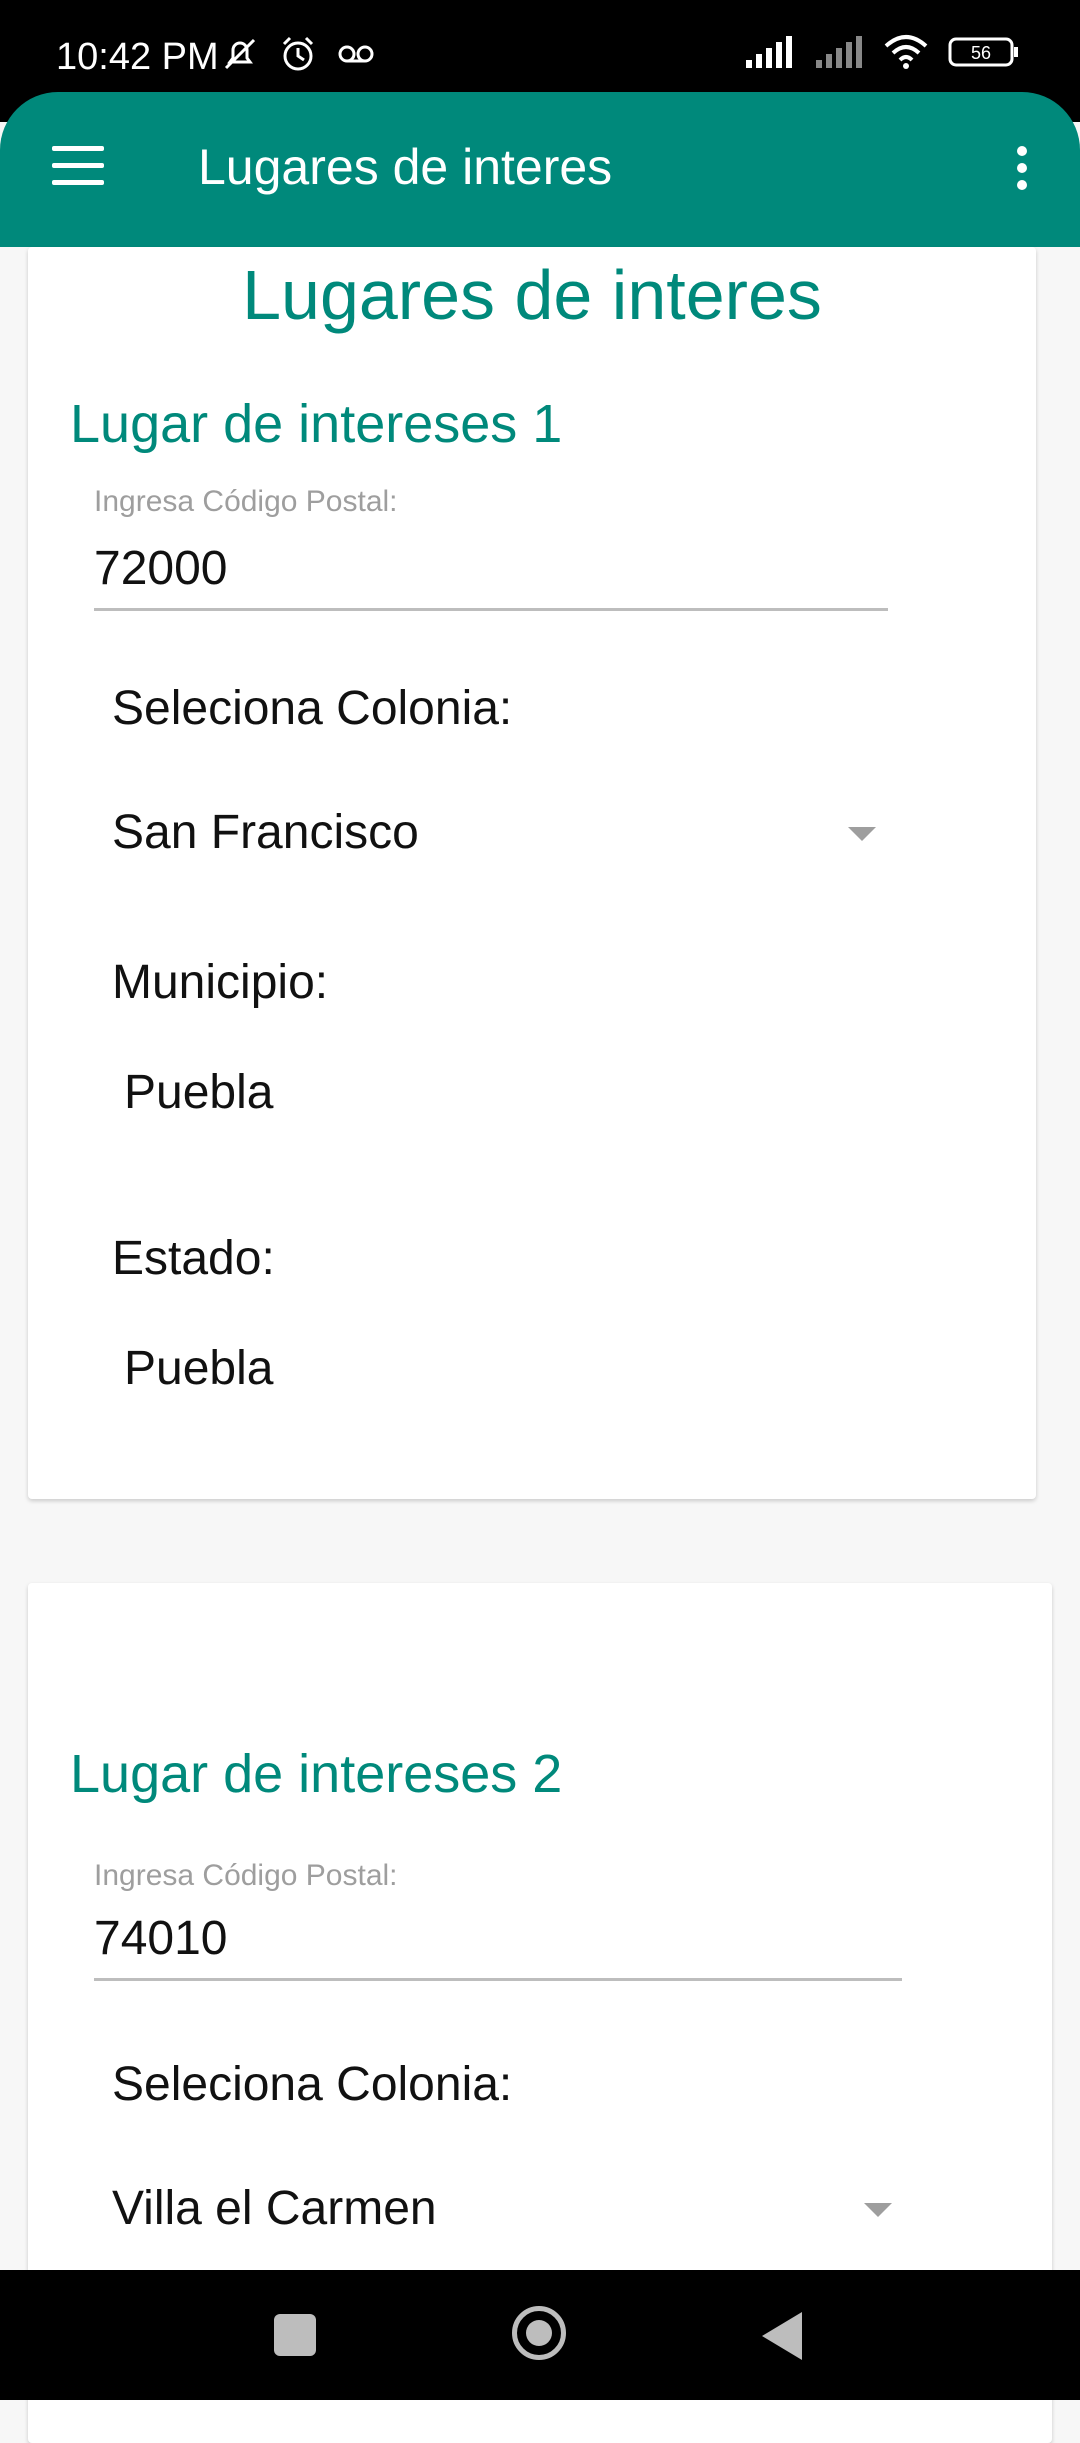  What do you see at coordinates (532, 295) in the screenshot?
I see `page-title: Lugares de interes` at bounding box center [532, 295].